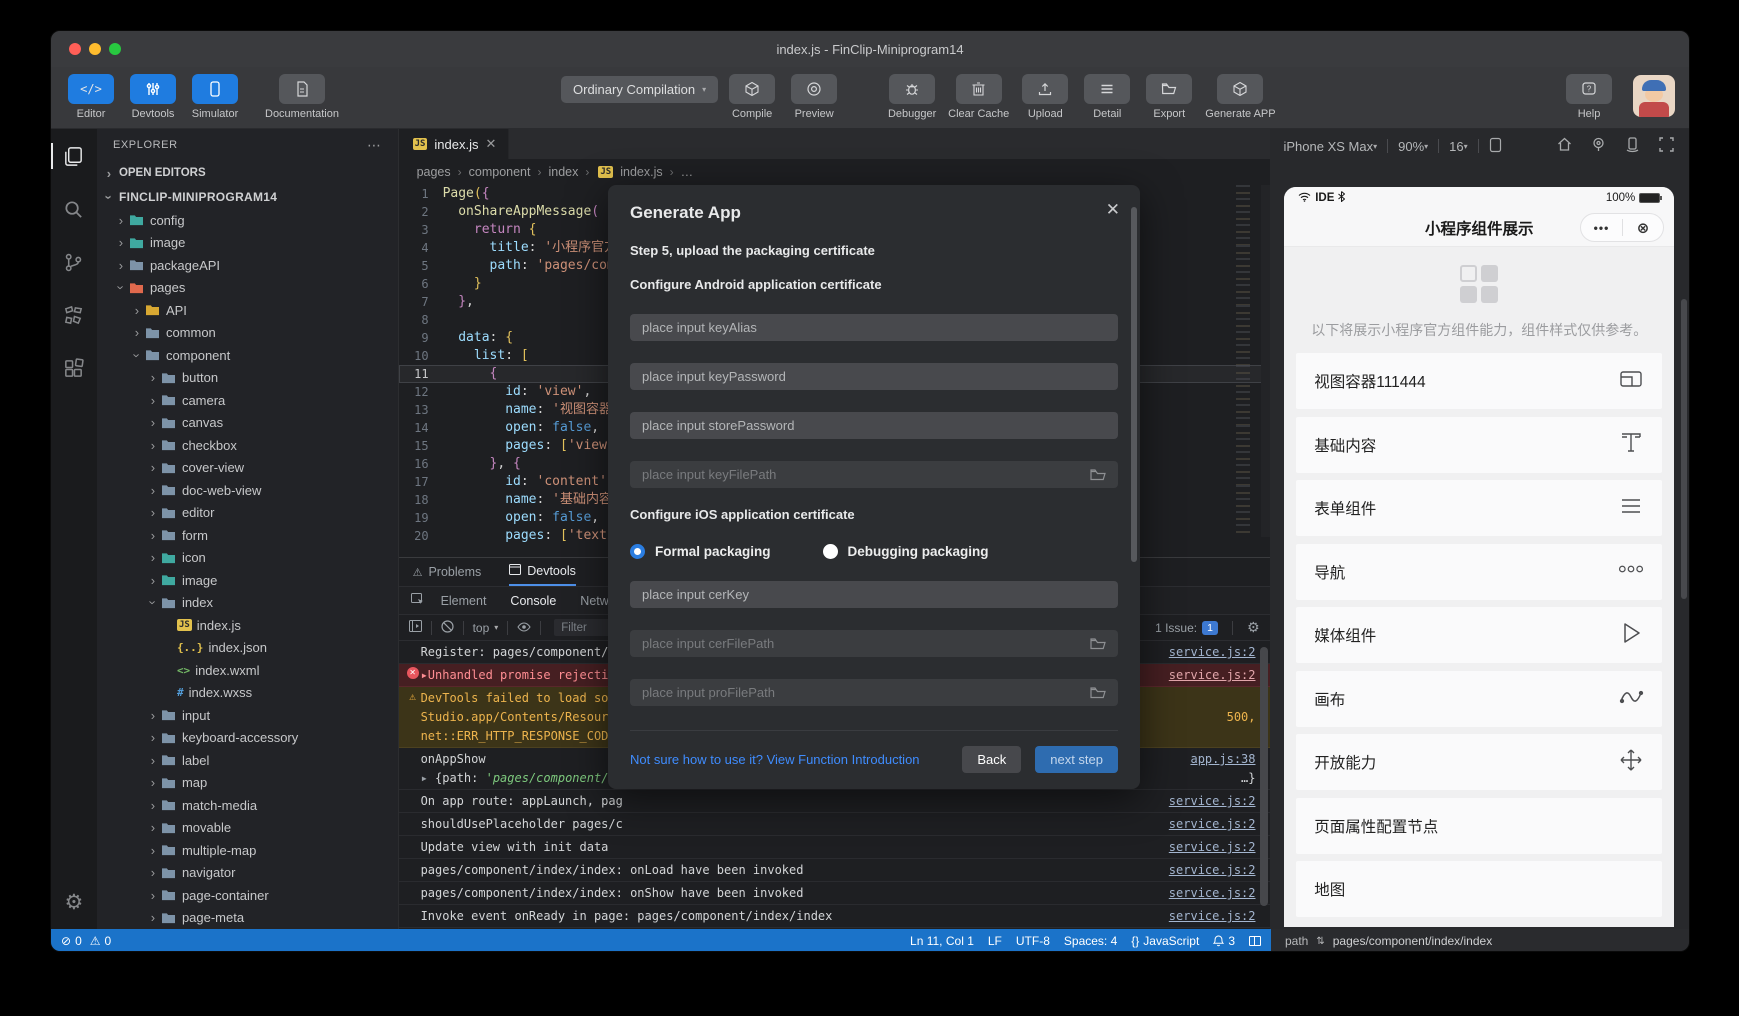 This screenshot has width=1739, height=1016. I want to click on tree-folder-API: › API, so click(247, 310).